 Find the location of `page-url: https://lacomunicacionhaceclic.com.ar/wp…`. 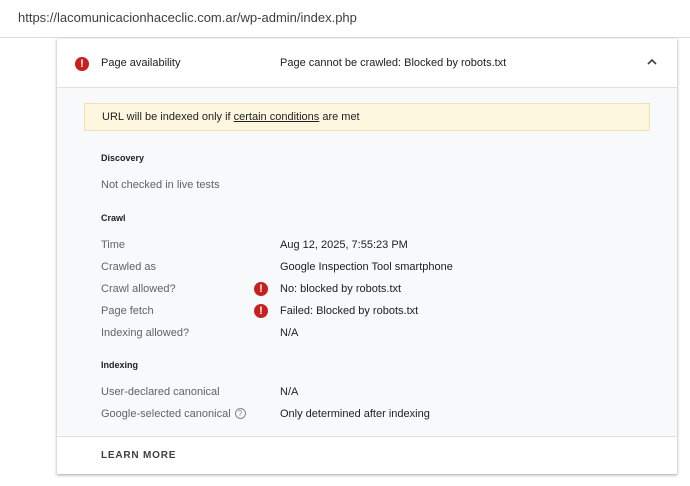

page-url: https://lacomunicacionhaceclic.com.ar/wp… is located at coordinates (187, 17).